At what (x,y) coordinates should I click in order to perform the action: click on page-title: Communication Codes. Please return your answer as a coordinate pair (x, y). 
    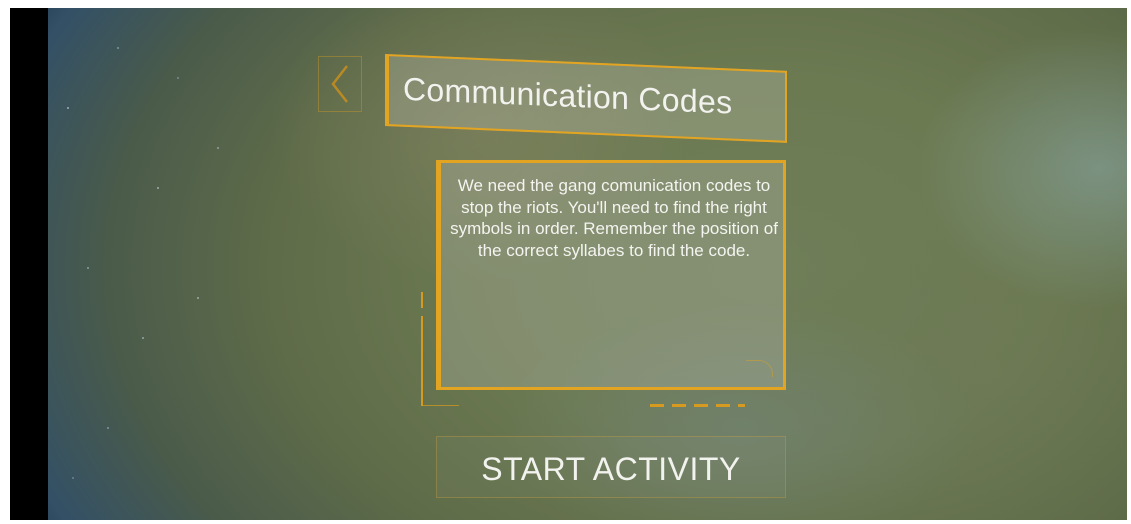
    Looking at the image, I should click on (568, 95).